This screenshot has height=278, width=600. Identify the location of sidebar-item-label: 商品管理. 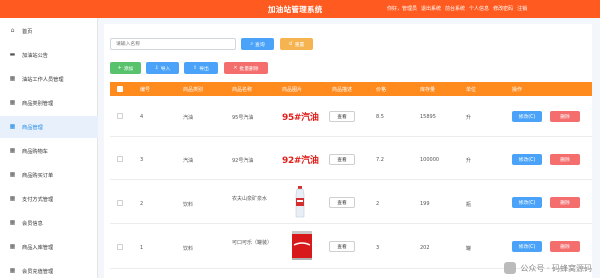
(32, 127).